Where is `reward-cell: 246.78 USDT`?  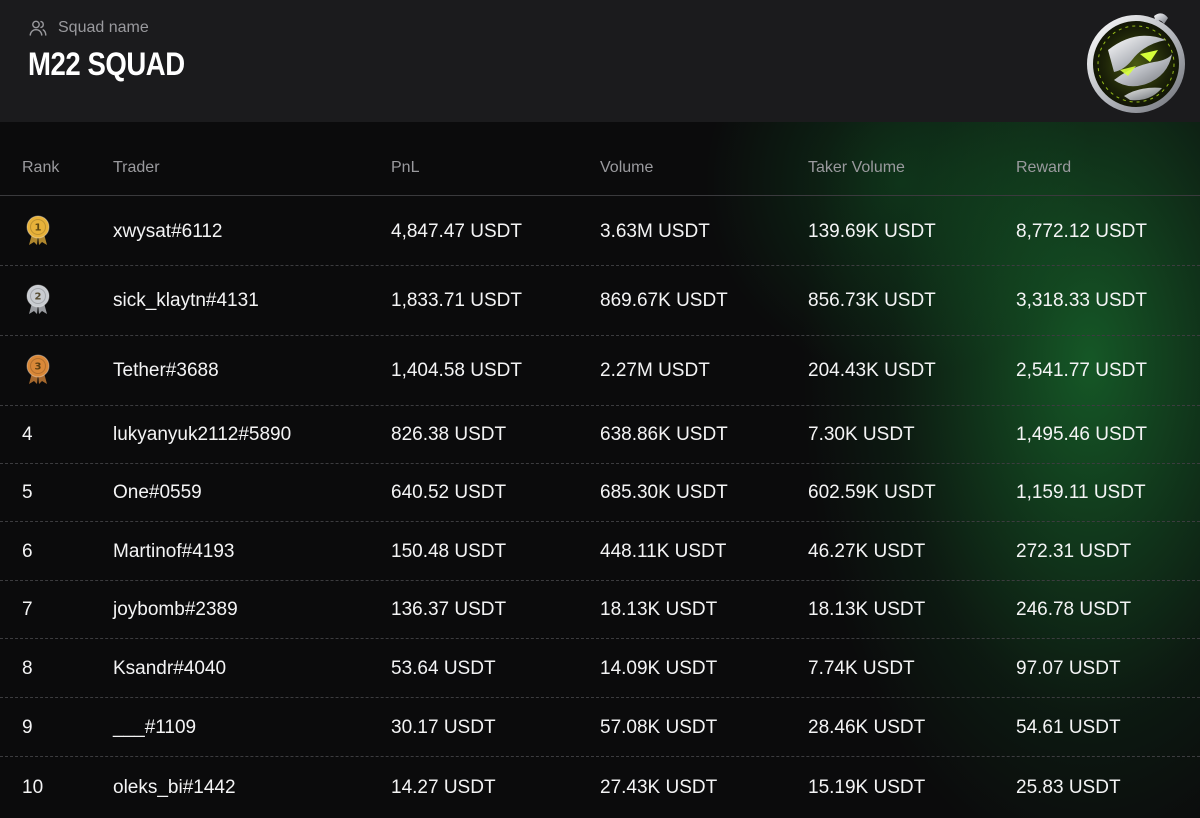
reward-cell: 246.78 USDT is located at coordinates (1074, 609).